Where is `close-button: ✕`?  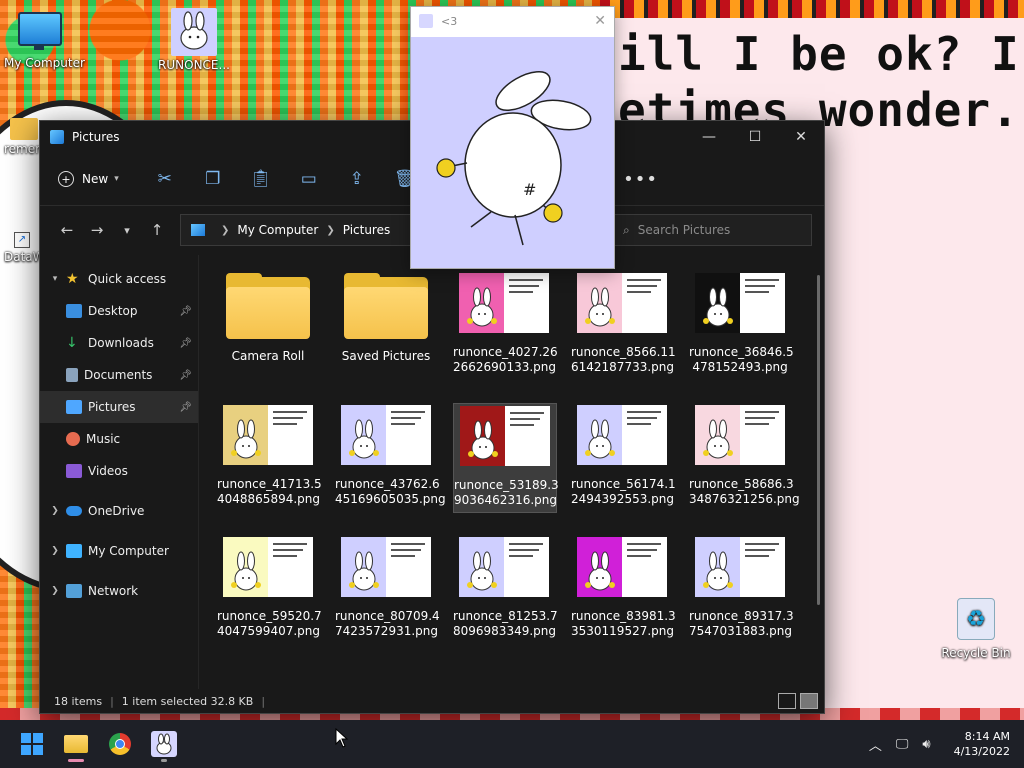 close-button: ✕ is located at coordinates (801, 137).